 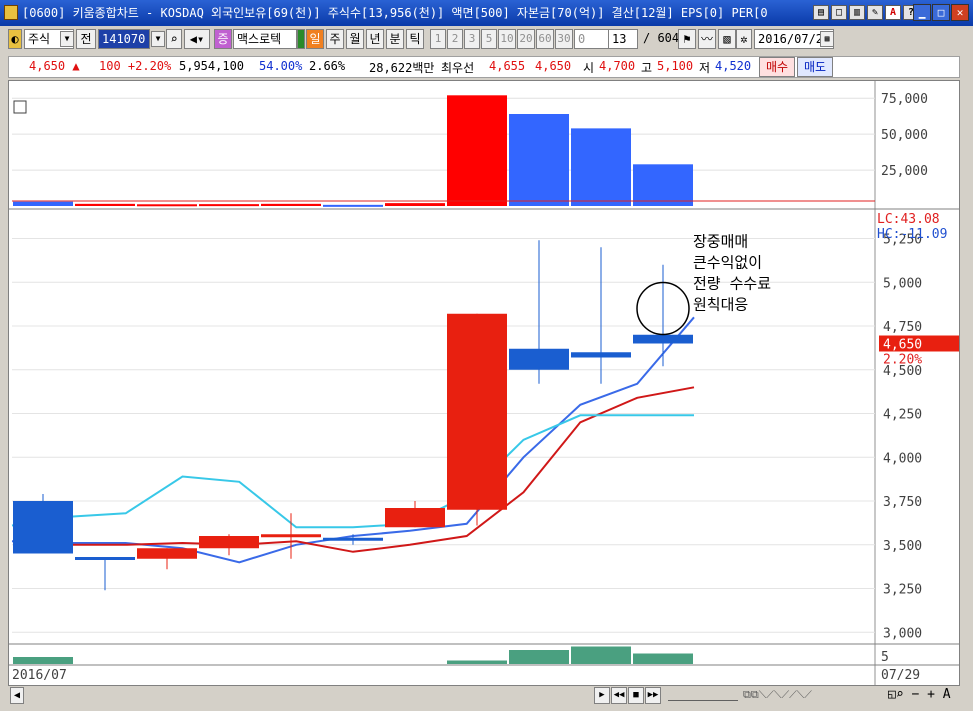 I want to click on open-price: 4,700, so click(x=617, y=66).